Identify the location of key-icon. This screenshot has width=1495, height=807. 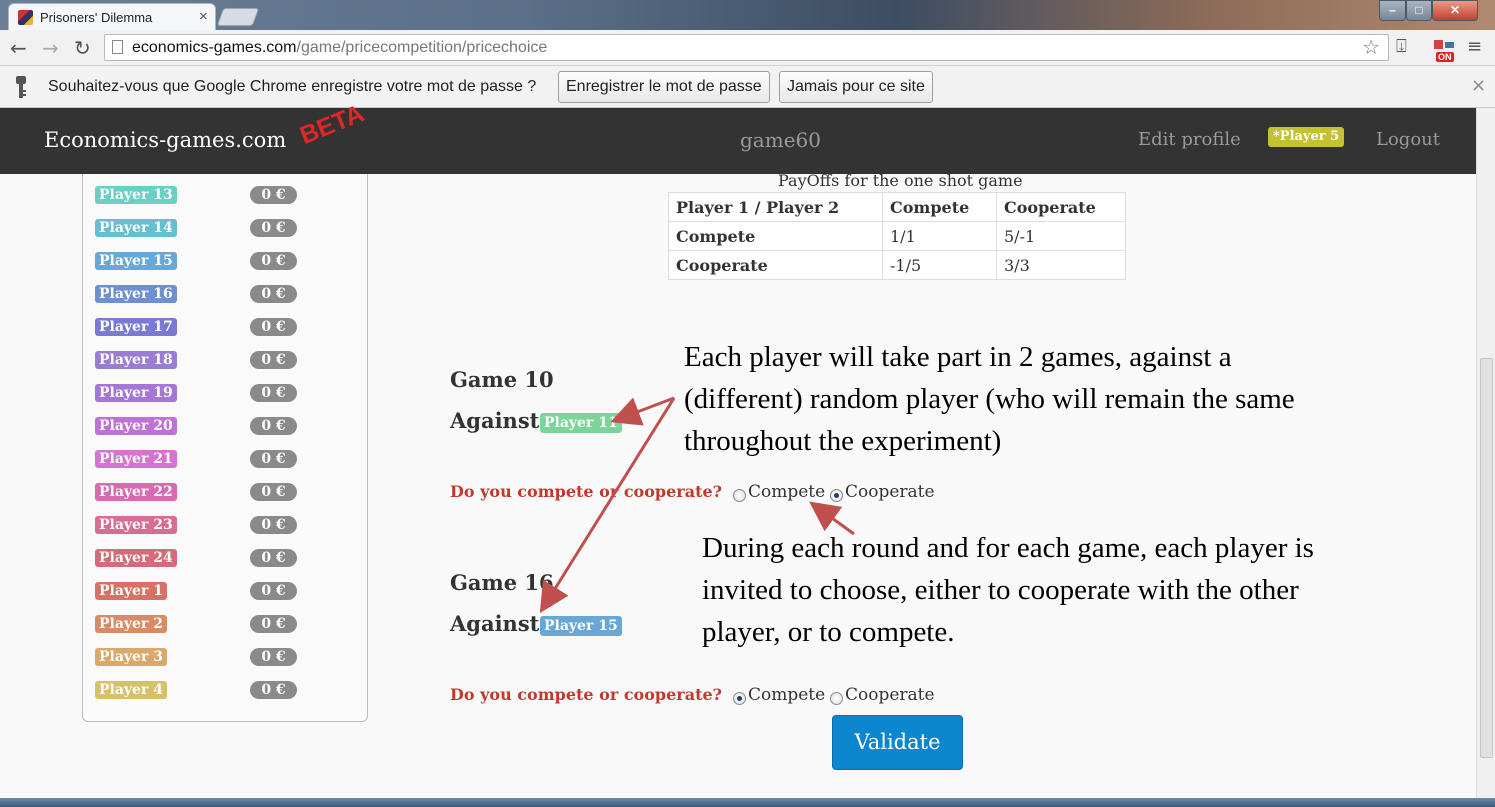
(21, 87).